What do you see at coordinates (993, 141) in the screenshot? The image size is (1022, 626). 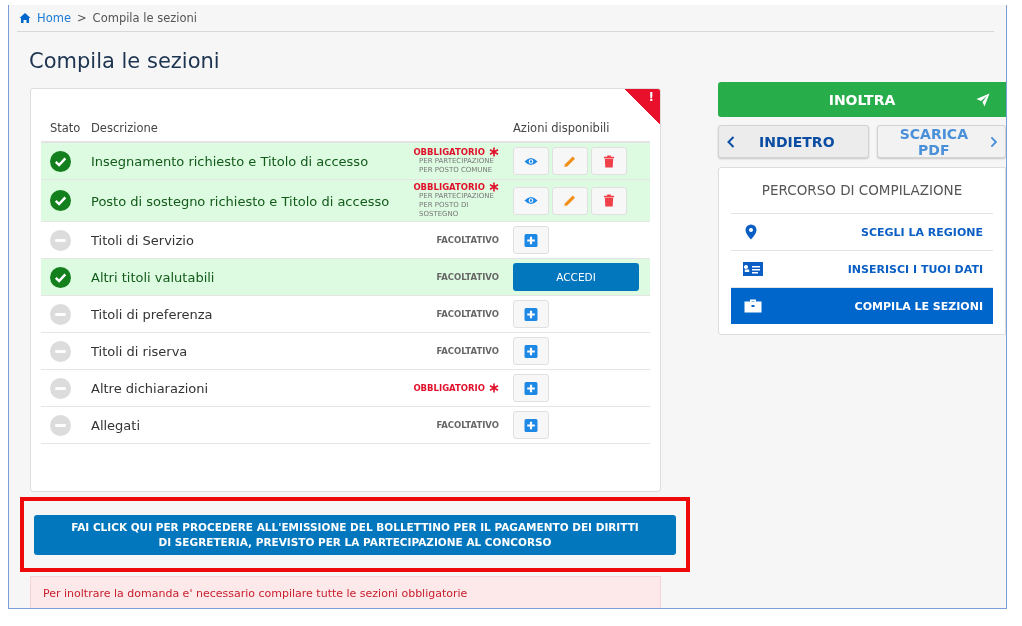 I see `chevron-right-icon` at bounding box center [993, 141].